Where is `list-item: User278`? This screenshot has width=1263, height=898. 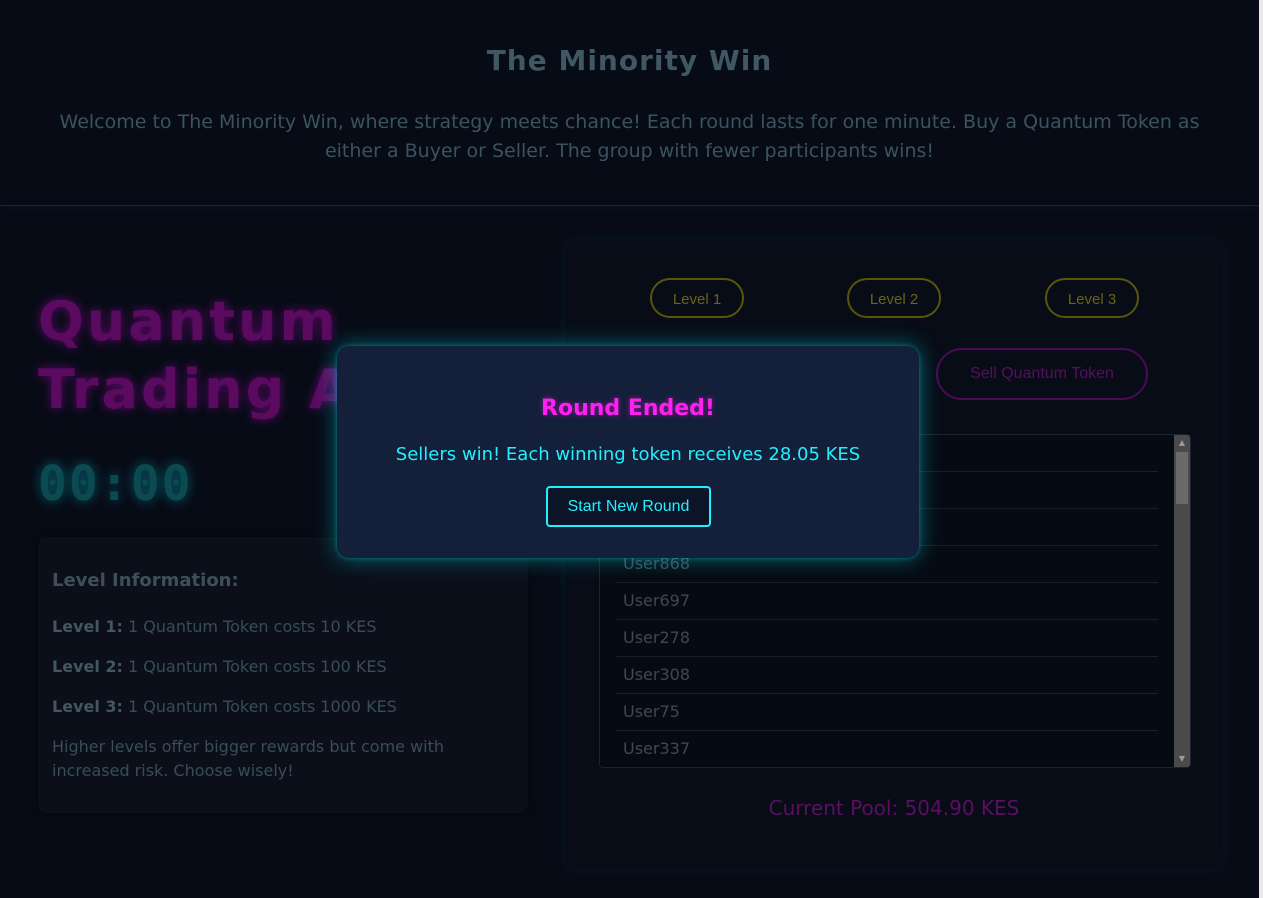
list-item: User278 is located at coordinates (887, 638).